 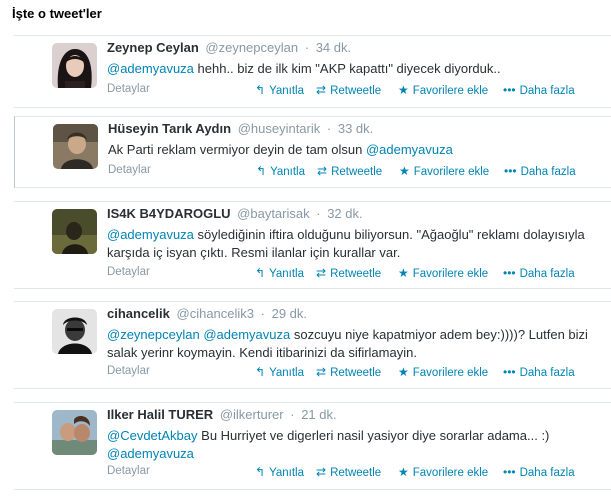 I want to click on author-handle: @baytarisak, so click(x=273, y=213).